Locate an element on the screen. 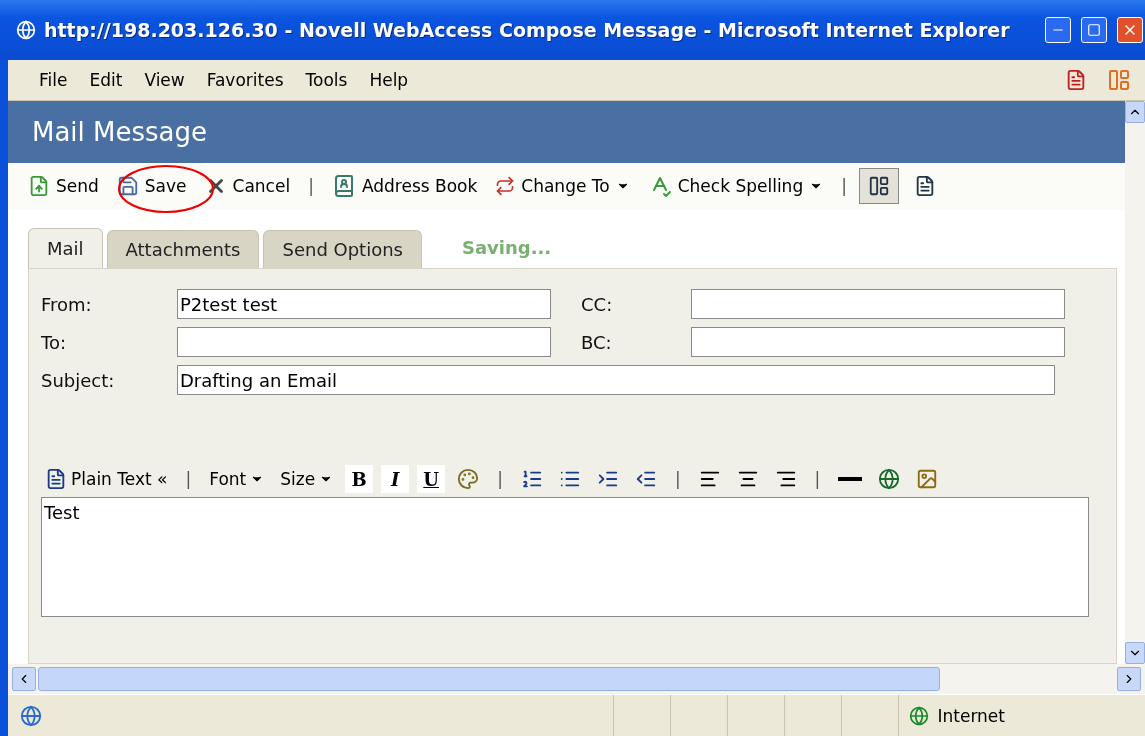 The height and width of the screenshot is (736, 1145). document-icon is located at coordinates (56, 479).